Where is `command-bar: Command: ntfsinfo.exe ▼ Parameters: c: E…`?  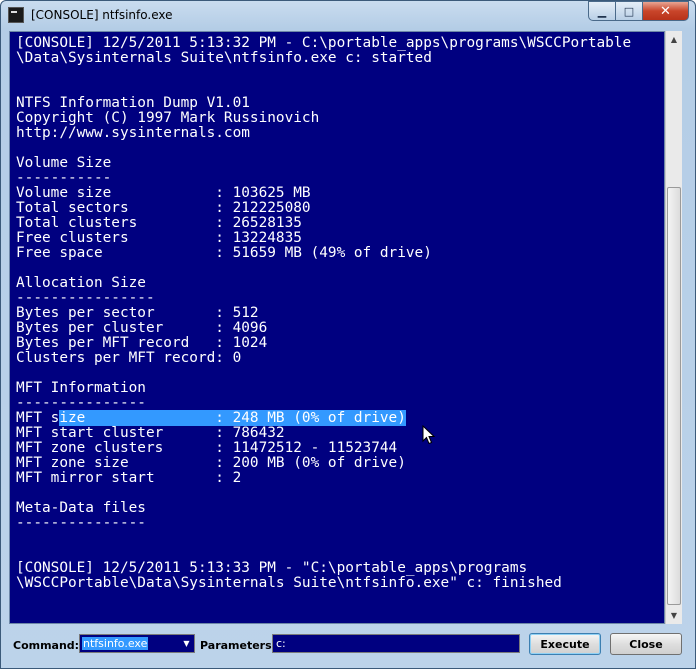 command-bar: Command: ntfsinfo.exe ▼ Parameters: c: E… is located at coordinates (348, 647).